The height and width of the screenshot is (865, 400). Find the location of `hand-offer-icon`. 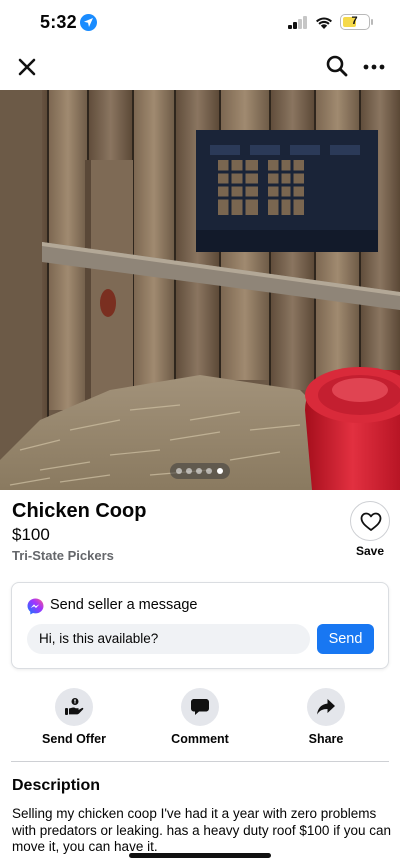

hand-offer-icon is located at coordinates (74, 706).